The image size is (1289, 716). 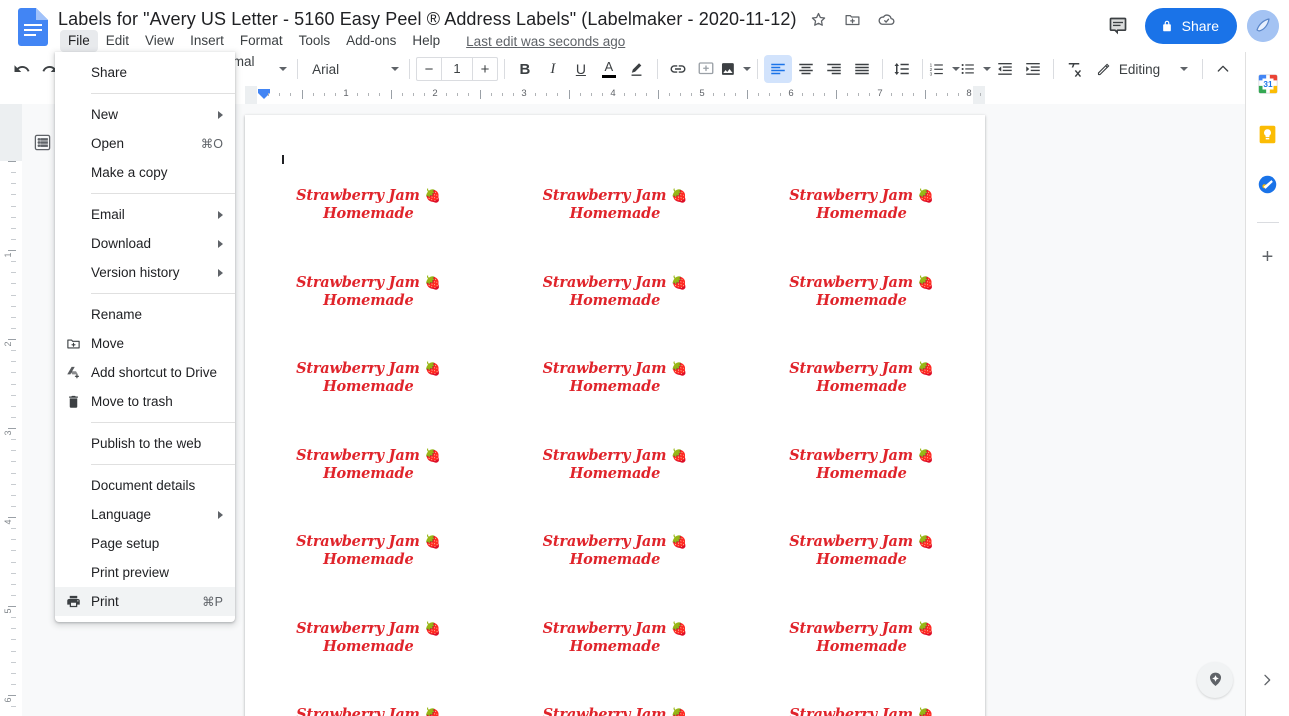 I want to click on menu-item-share: Share, so click(x=145, y=72).